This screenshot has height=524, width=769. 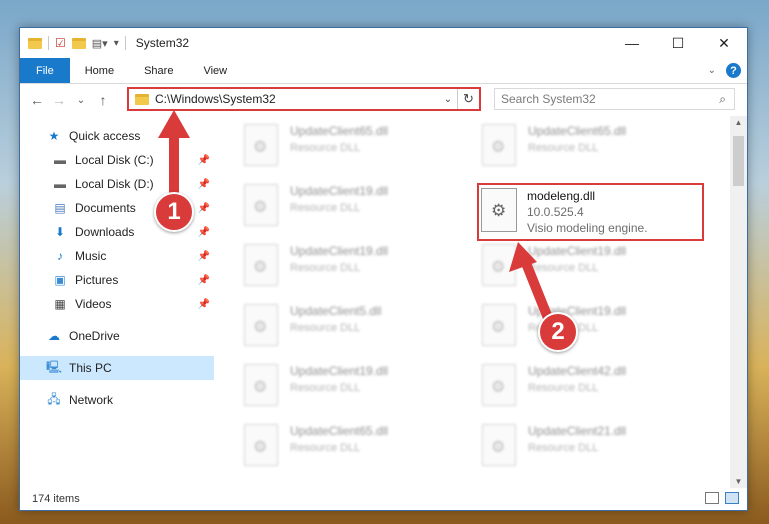 I want to click on step-2-badge: 2, so click(x=558, y=332).